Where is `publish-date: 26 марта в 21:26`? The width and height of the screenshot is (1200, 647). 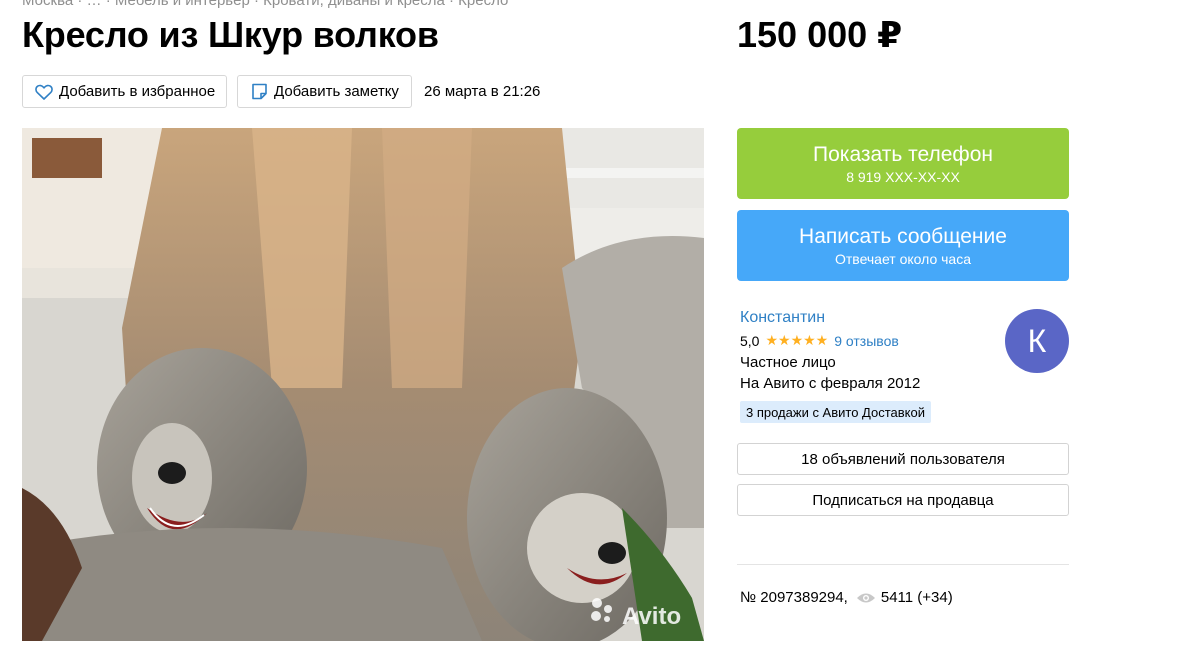 publish-date: 26 марта в 21:26 is located at coordinates (482, 91).